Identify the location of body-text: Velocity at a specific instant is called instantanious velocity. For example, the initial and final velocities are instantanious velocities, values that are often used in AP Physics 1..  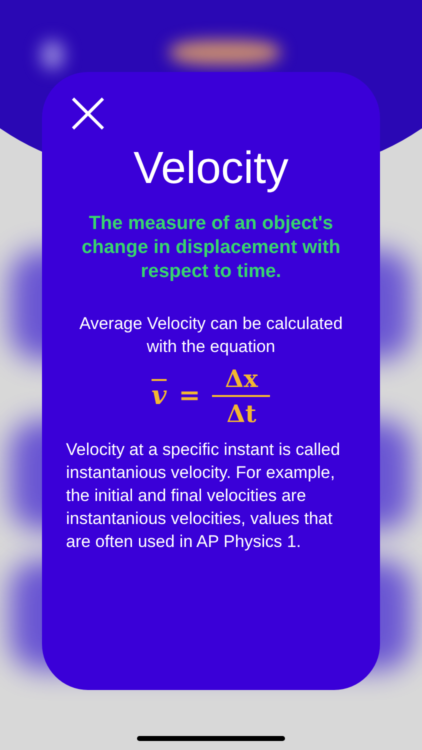
(204, 496).